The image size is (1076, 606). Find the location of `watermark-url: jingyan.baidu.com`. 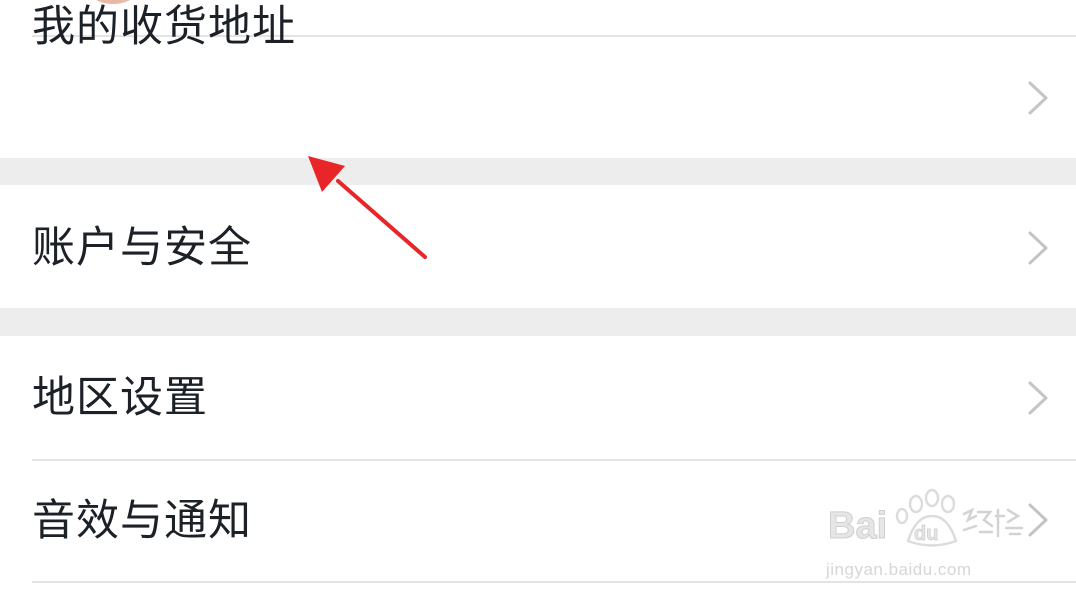

watermark-url: jingyan.baidu.com is located at coordinates (899, 569).